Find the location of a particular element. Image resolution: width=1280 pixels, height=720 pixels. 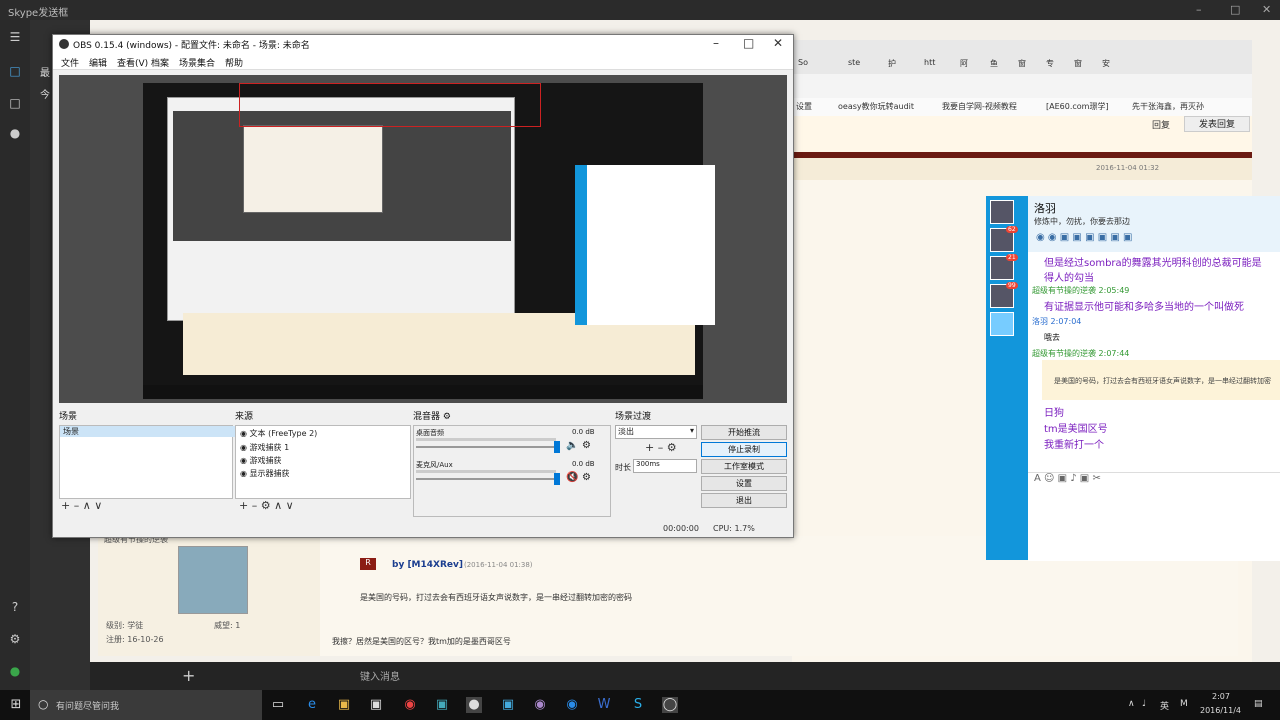

start-icon: ⊞ is located at coordinates (16, 705).